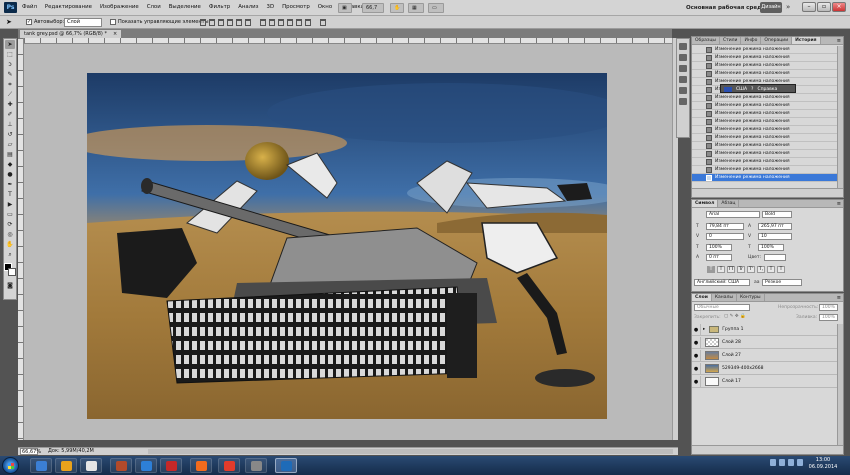 This screenshot has height=475, width=850. Describe the element at coordinates (824, 7) in the screenshot. I see `restore-icon: ▫` at that location.